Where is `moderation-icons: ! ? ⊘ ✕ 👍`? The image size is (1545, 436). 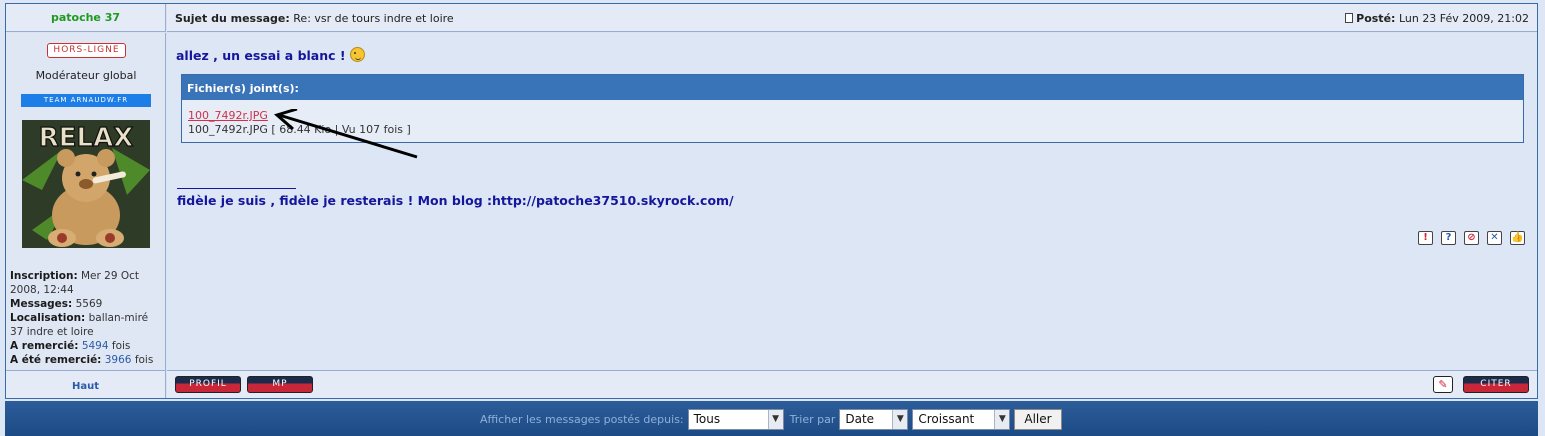
moderation-icons: ! ? ⊘ ✕ 👍 is located at coordinates (1471, 238).